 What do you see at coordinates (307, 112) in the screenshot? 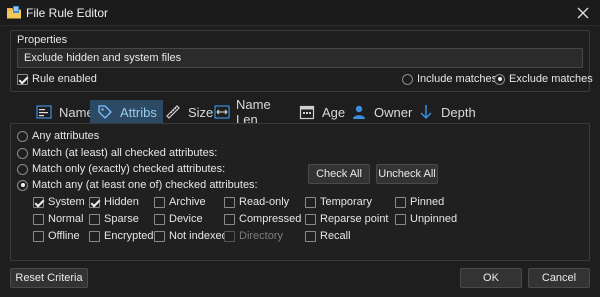
I see `calendar-icon` at bounding box center [307, 112].